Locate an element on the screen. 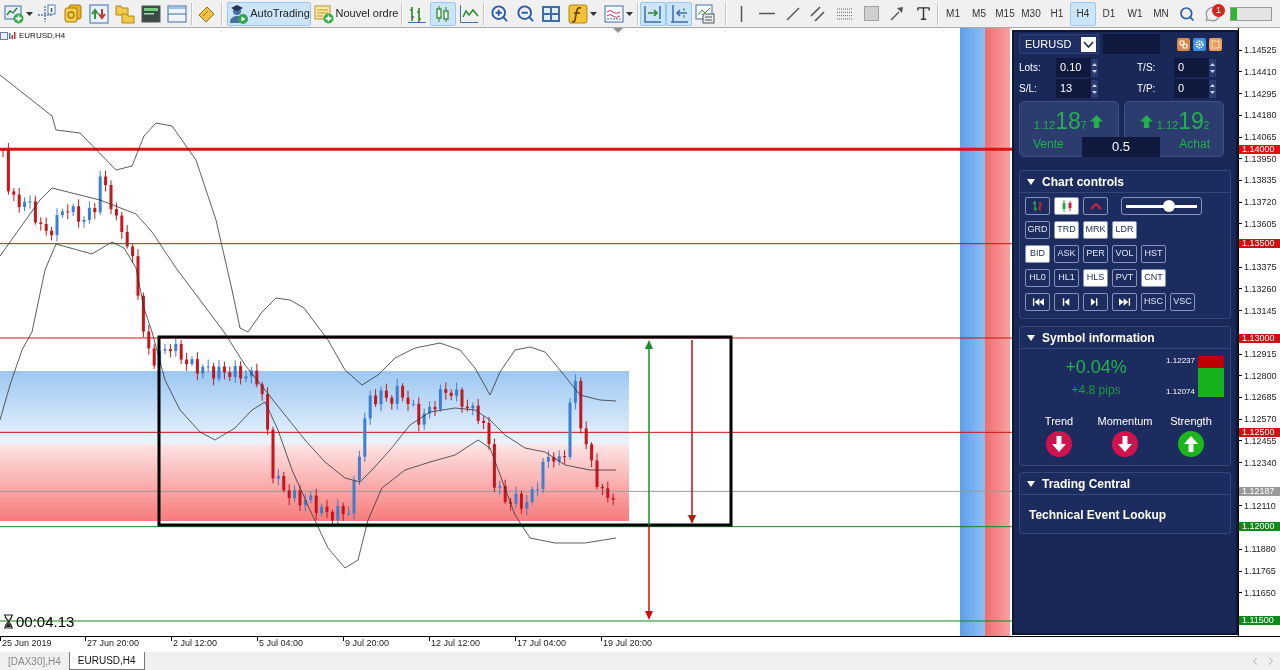 The height and width of the screenshot is (670, 1280). symbol-select: EURUSD is located at coordinates (1059, 44).